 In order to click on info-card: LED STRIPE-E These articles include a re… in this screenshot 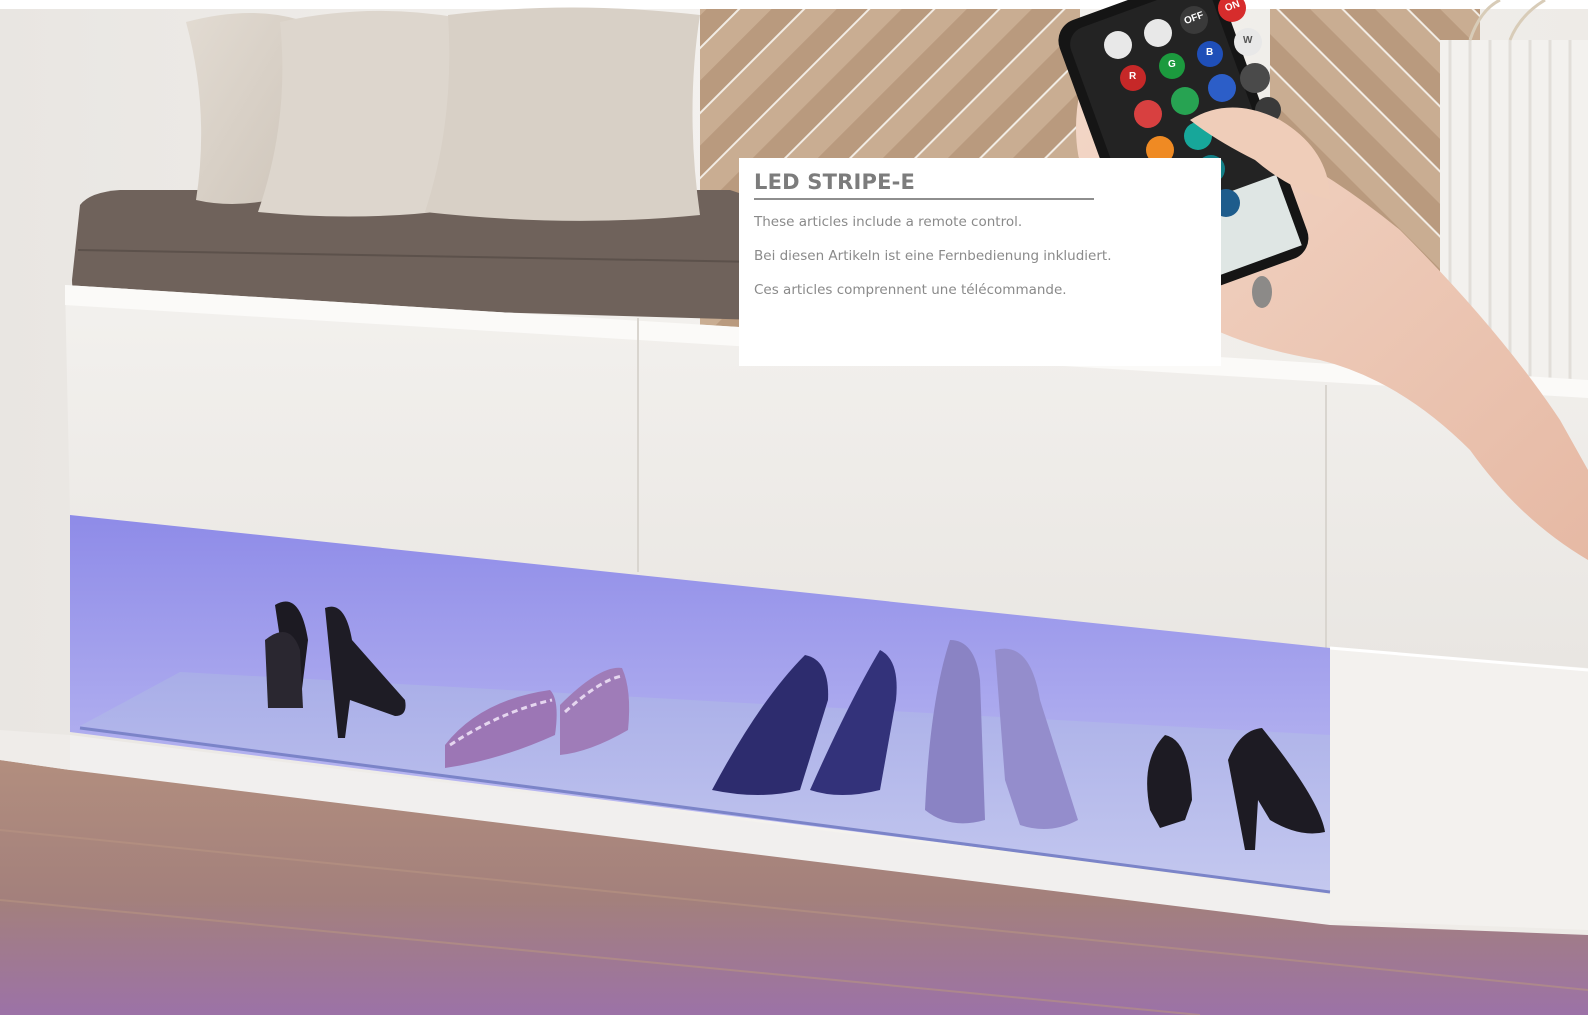, I will do `click(980, 262)`.